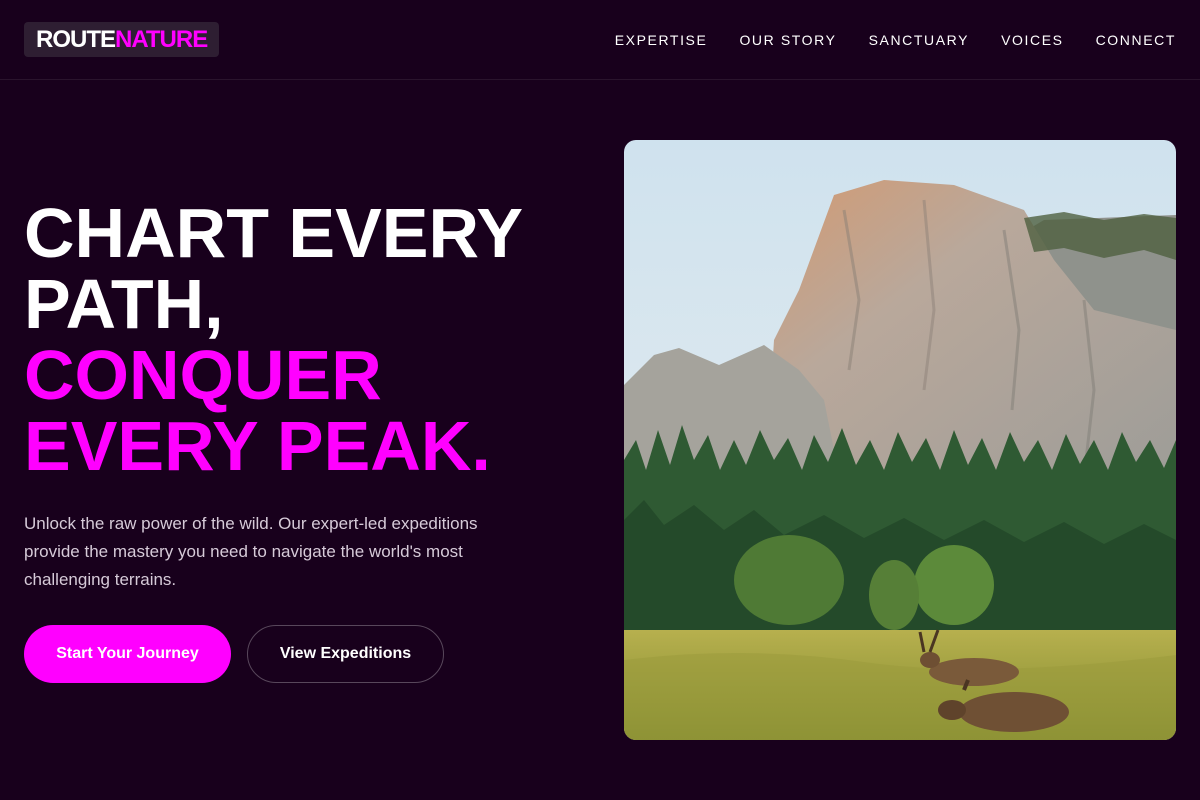 The height and width of the screenshot is (800, 1200). What do you see at coordinates (1136, 40) in the screenshot?
I see `nav-link-connect: CONNECT` at bounding box center [1136, 40].